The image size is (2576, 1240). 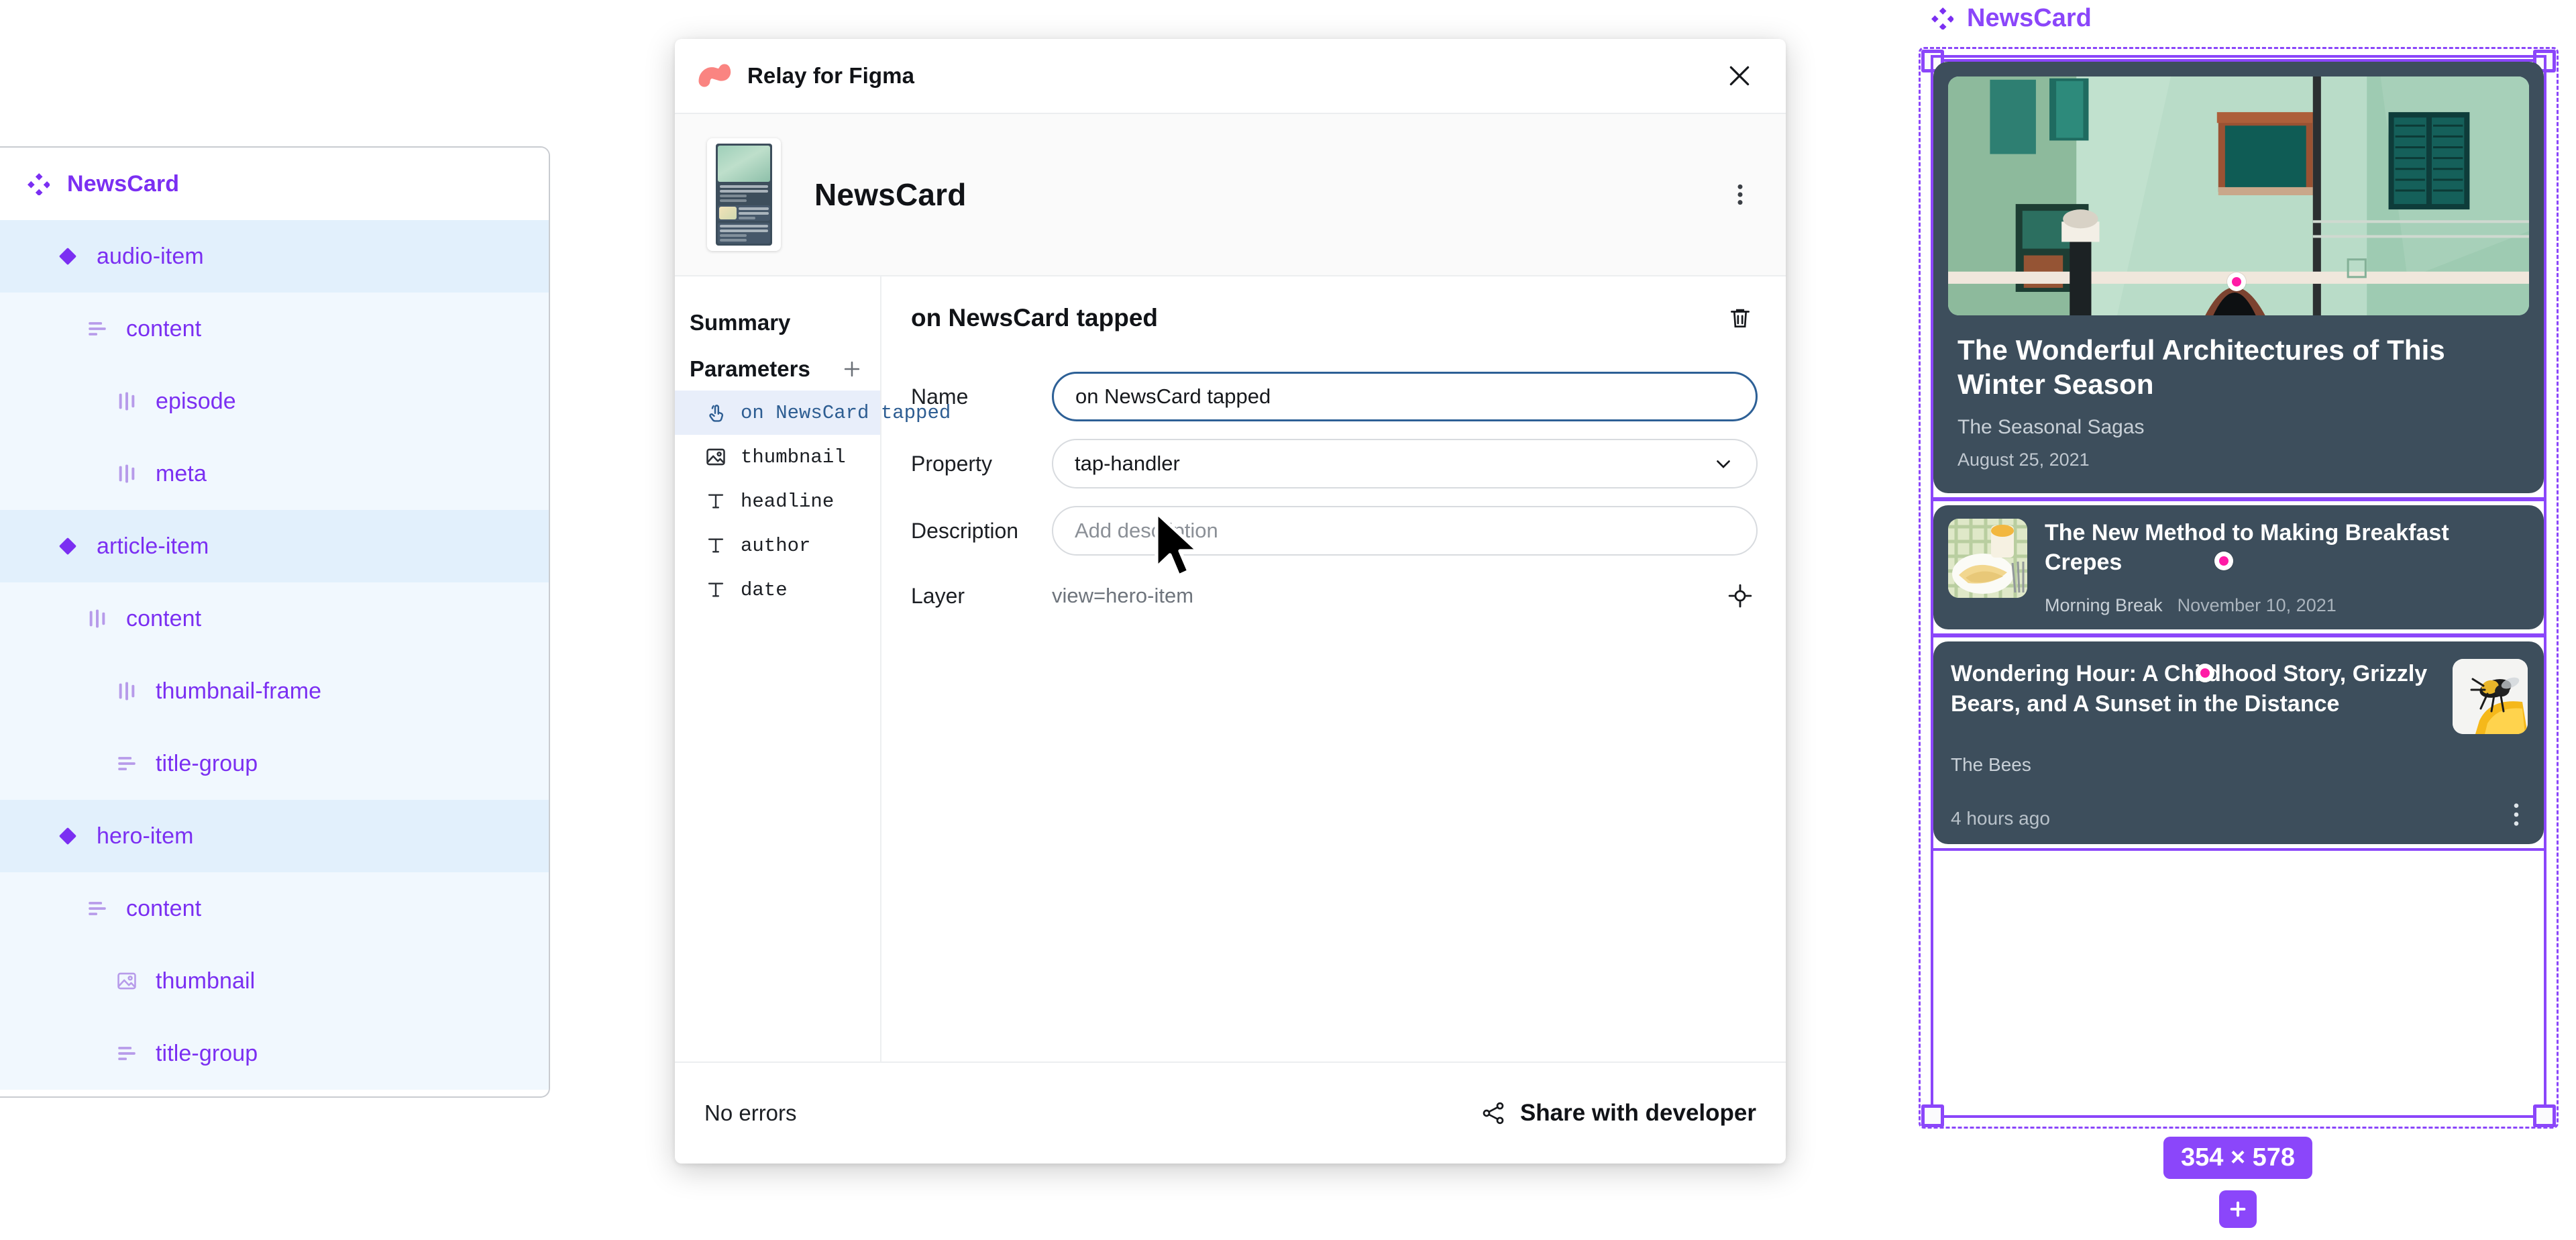 I want to click on selection-size-badge: 354 × 578, so click(x=2238, y=1158).